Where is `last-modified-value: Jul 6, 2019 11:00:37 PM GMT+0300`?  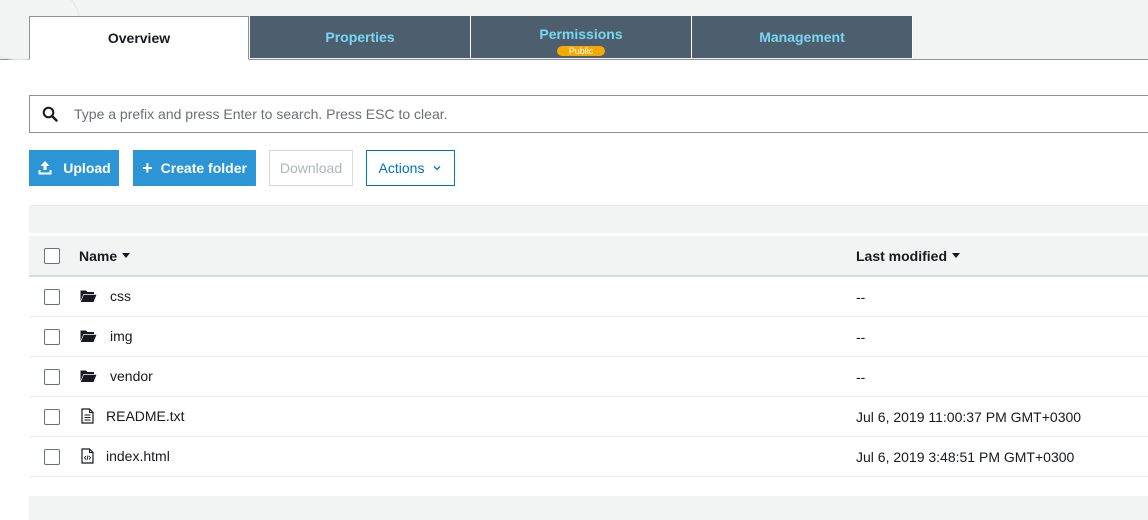 last-modified-value: Jul 6, 2019 11:00:37 PM GMT+0300 is located at coordinates (969, 417).